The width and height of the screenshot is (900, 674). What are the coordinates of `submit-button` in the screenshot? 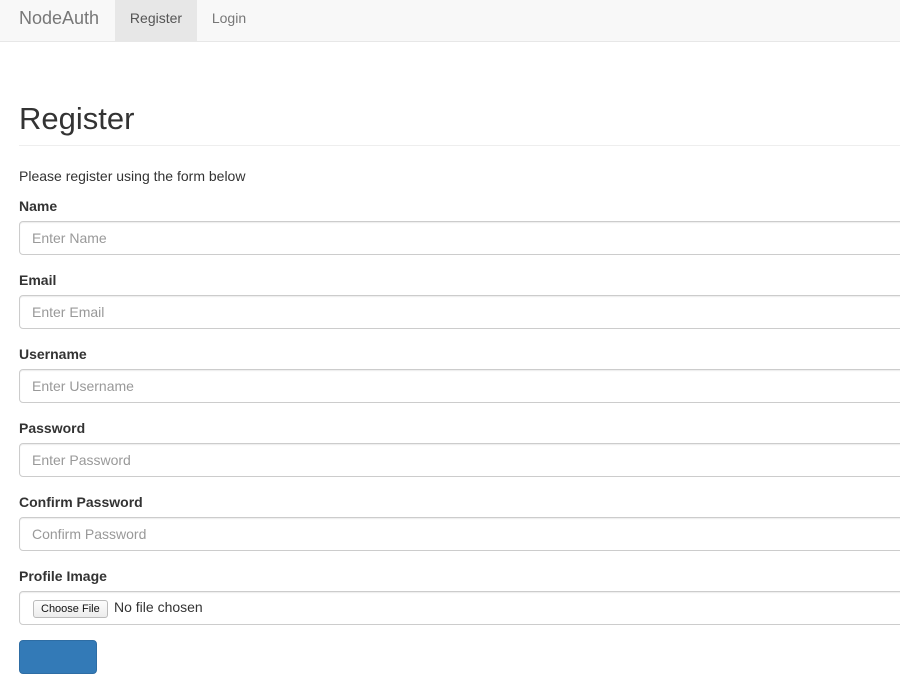 It's located at (58, 657).